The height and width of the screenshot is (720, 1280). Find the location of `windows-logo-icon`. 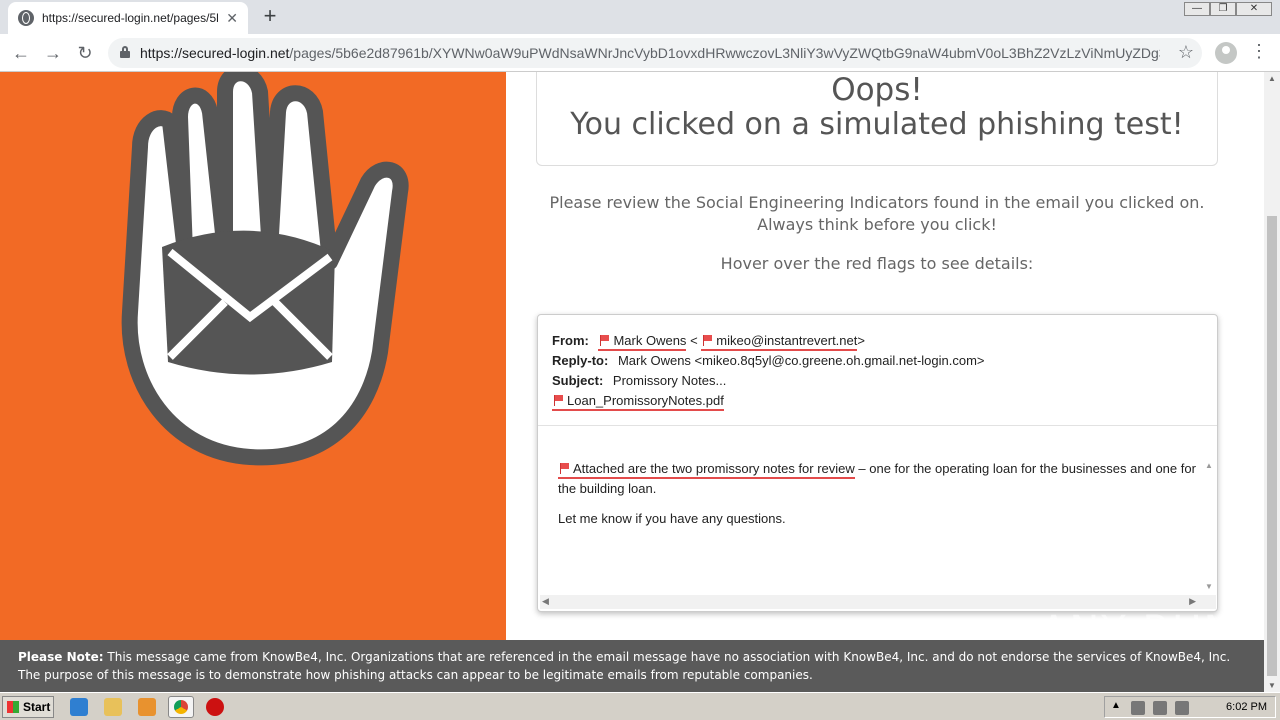

windows-logo-icon is located at coordinates (13, 707).